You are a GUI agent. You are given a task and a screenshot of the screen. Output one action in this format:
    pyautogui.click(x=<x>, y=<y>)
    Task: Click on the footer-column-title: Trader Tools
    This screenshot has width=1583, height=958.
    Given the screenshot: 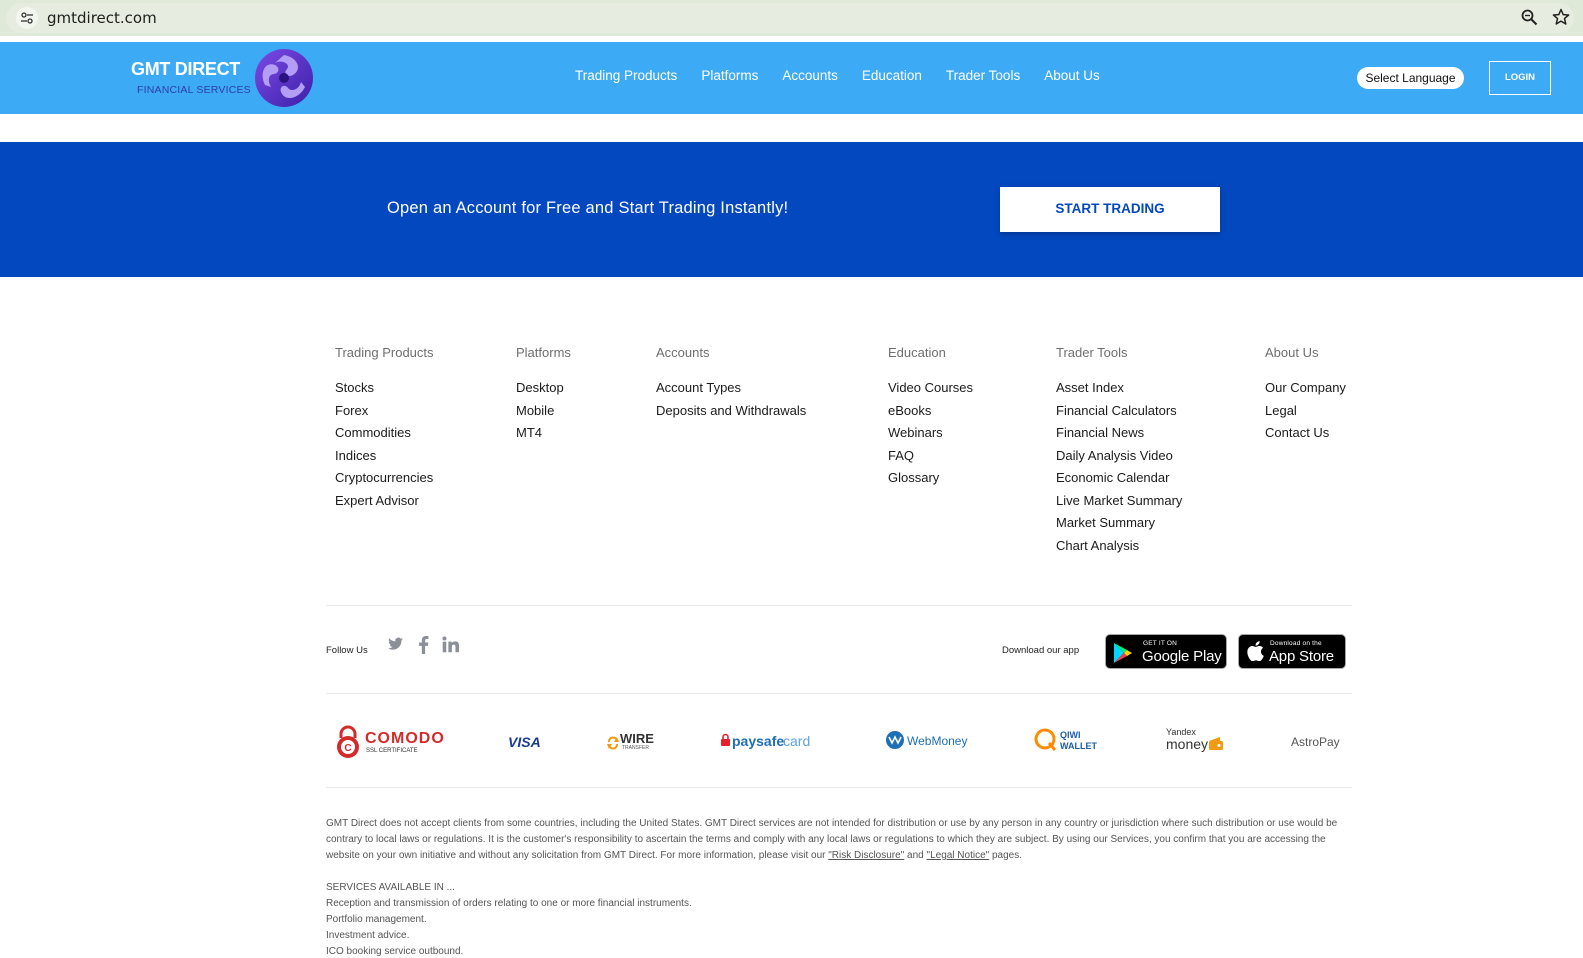 What is the action you would take?
    pyautogui.click(x=1092, y=352)
    